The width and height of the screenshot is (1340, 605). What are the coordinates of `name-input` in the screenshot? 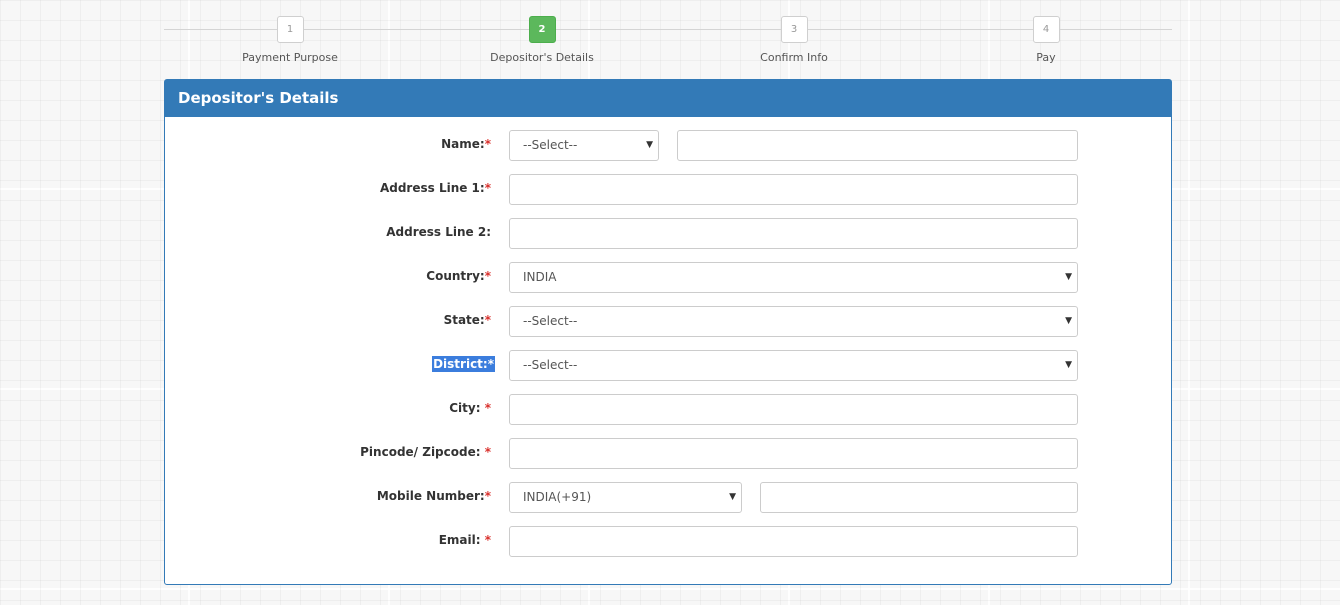 It's located at (877, 145).